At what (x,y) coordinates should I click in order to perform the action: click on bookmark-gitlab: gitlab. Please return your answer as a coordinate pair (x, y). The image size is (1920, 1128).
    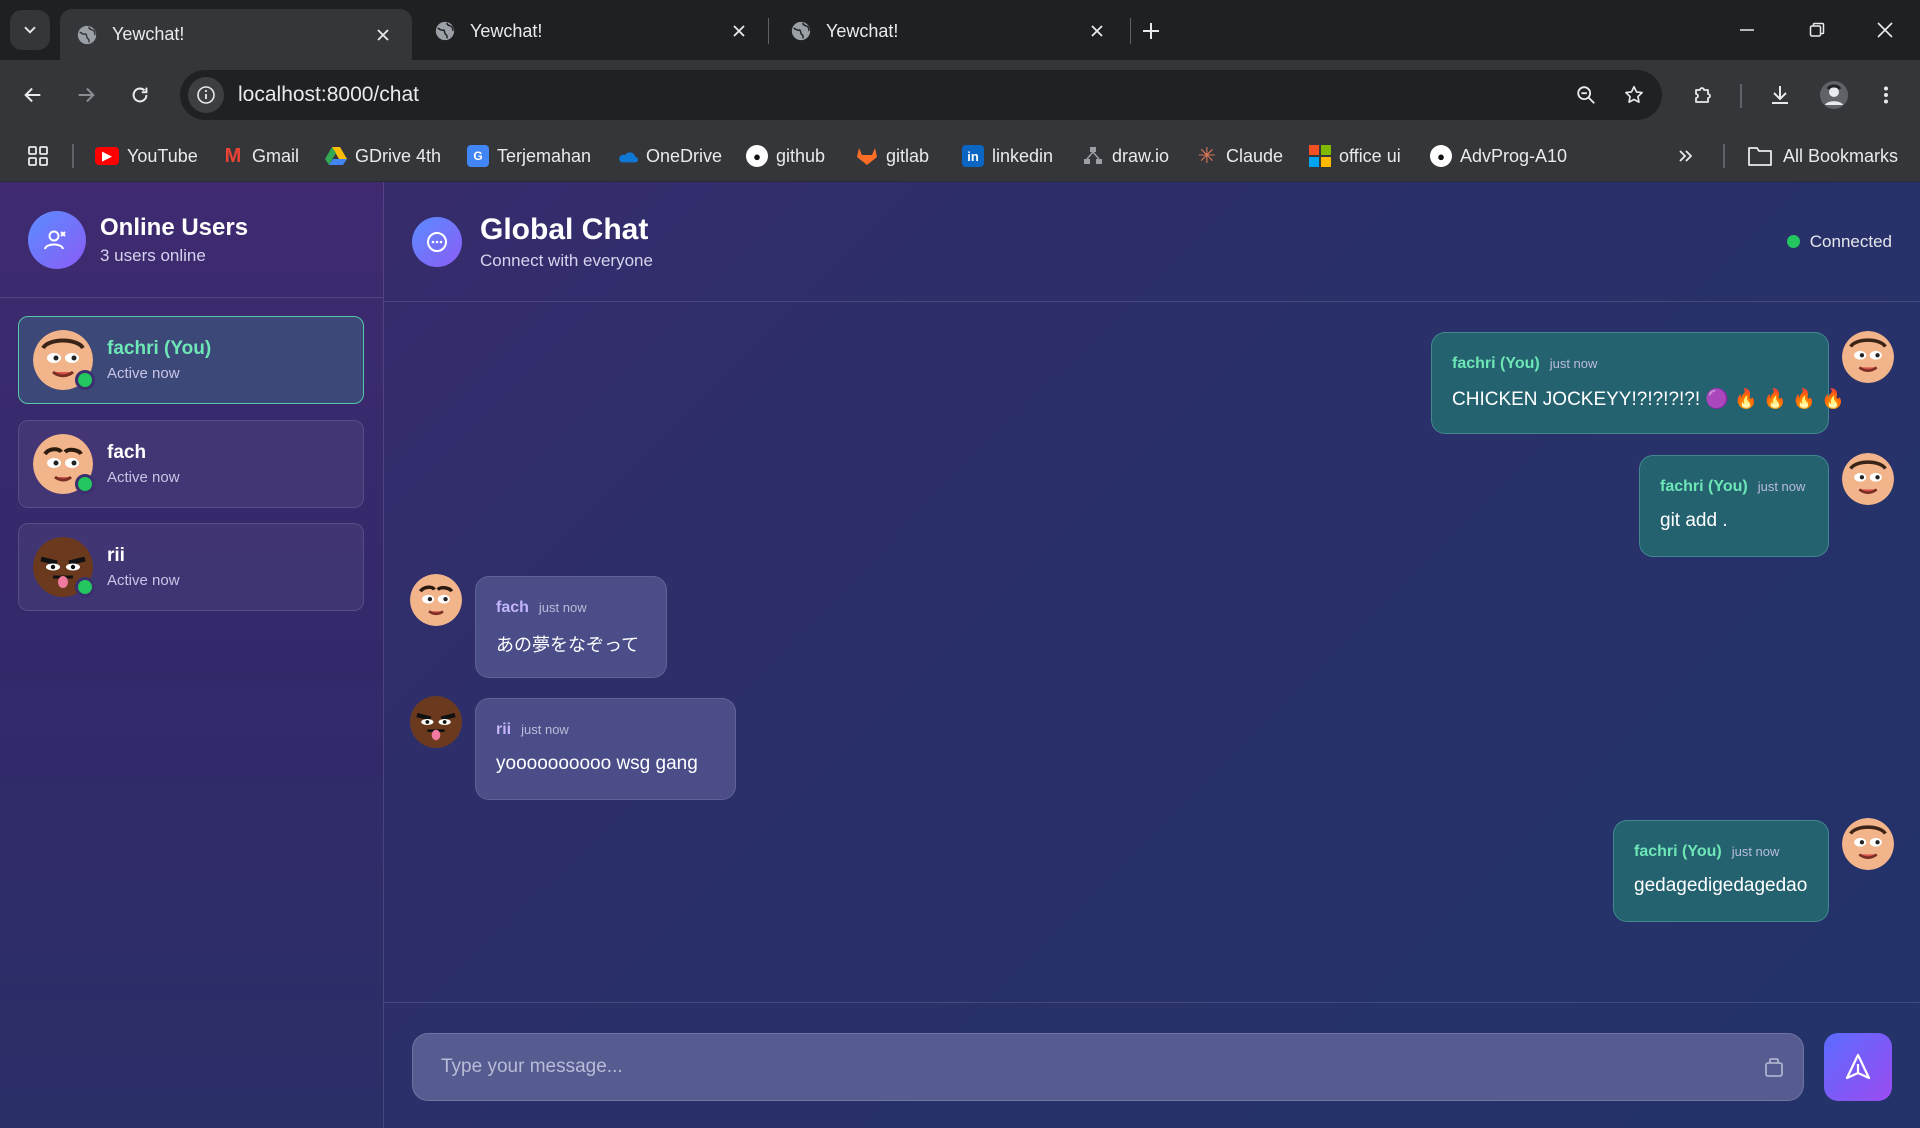
    Looking at the image, I should click on (892, 156).